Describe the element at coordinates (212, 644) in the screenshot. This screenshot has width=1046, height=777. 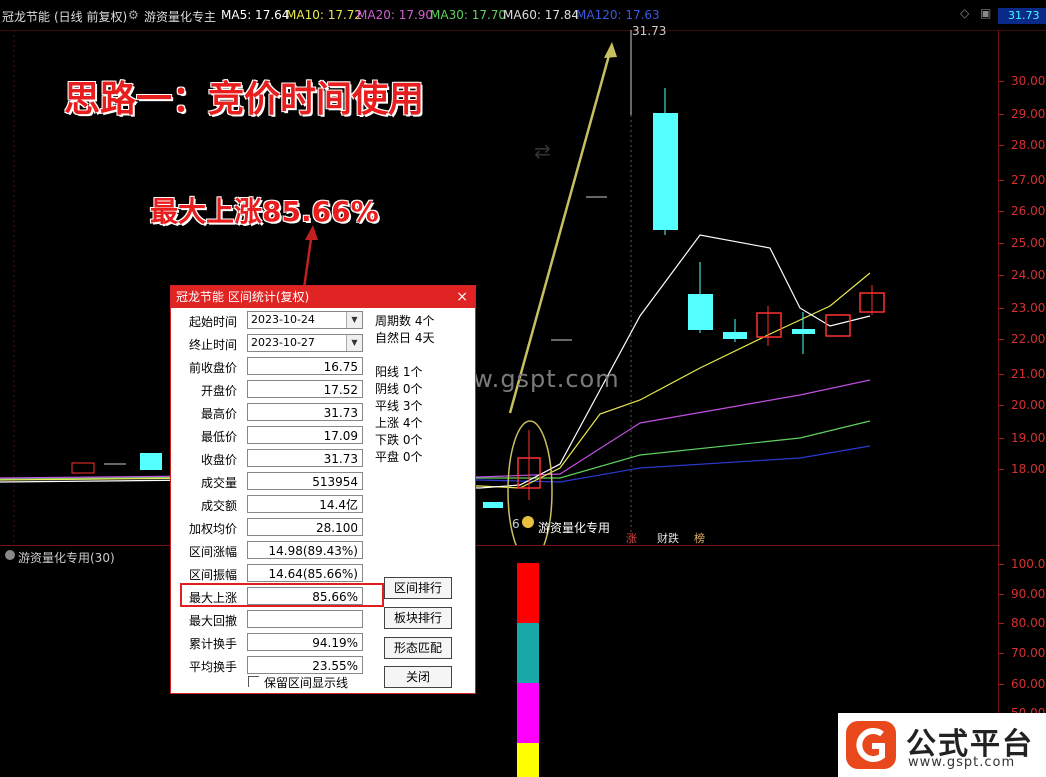
I see `total-turnover-label: 累计换手` at that location.